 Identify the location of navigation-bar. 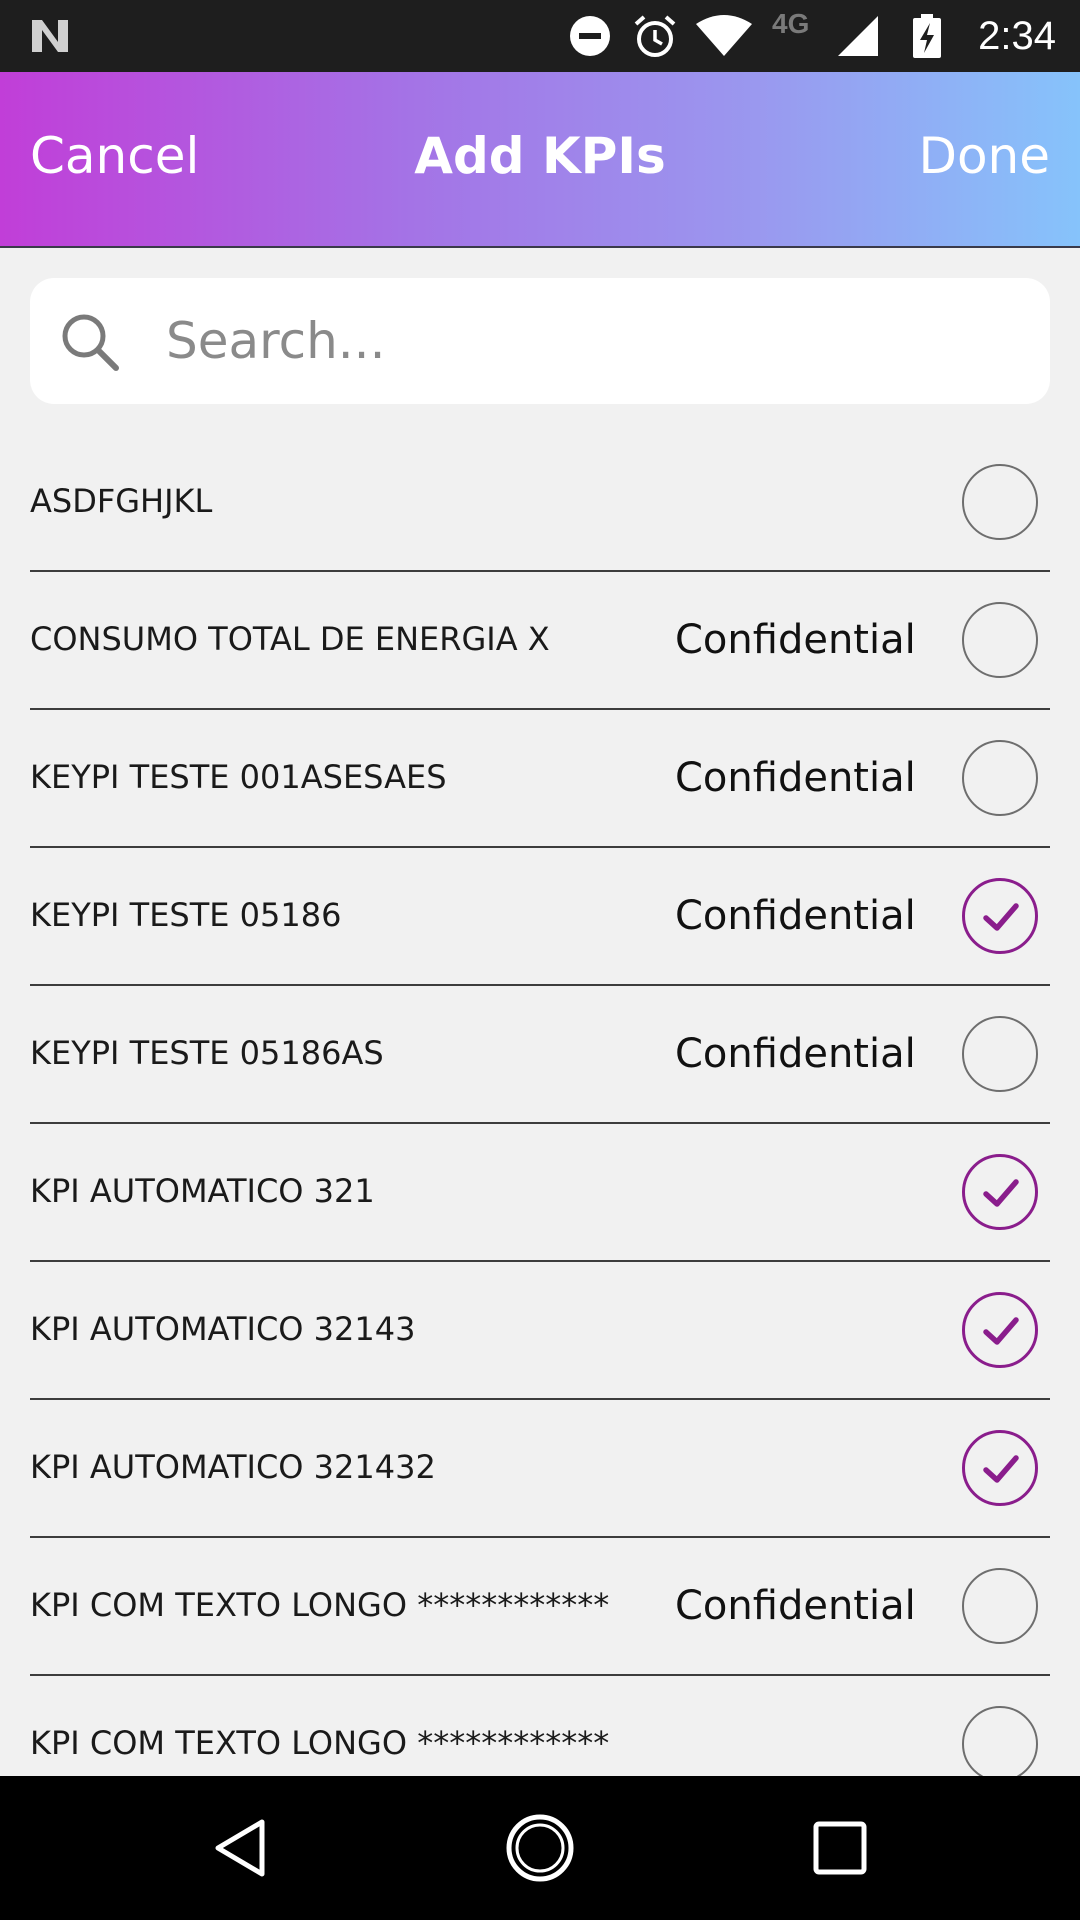
(540, 1848).